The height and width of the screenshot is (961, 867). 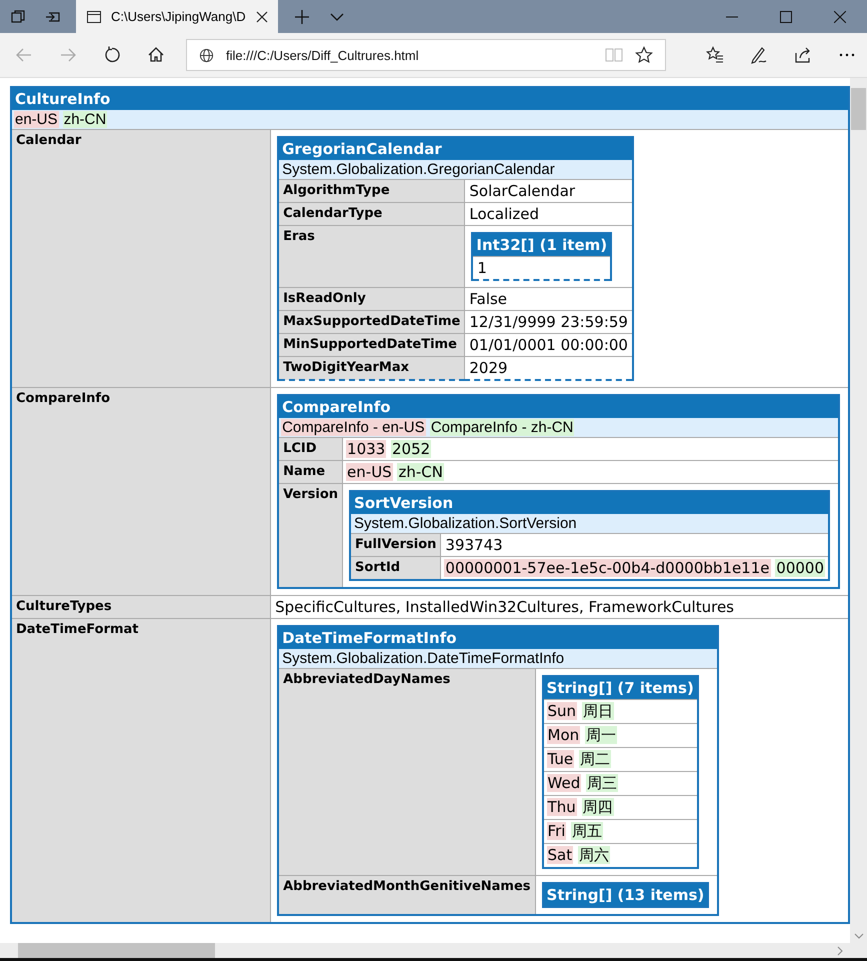 I want to click on value-text: System.Globalization.GregorianCalendar, so click(x=418, y=169).